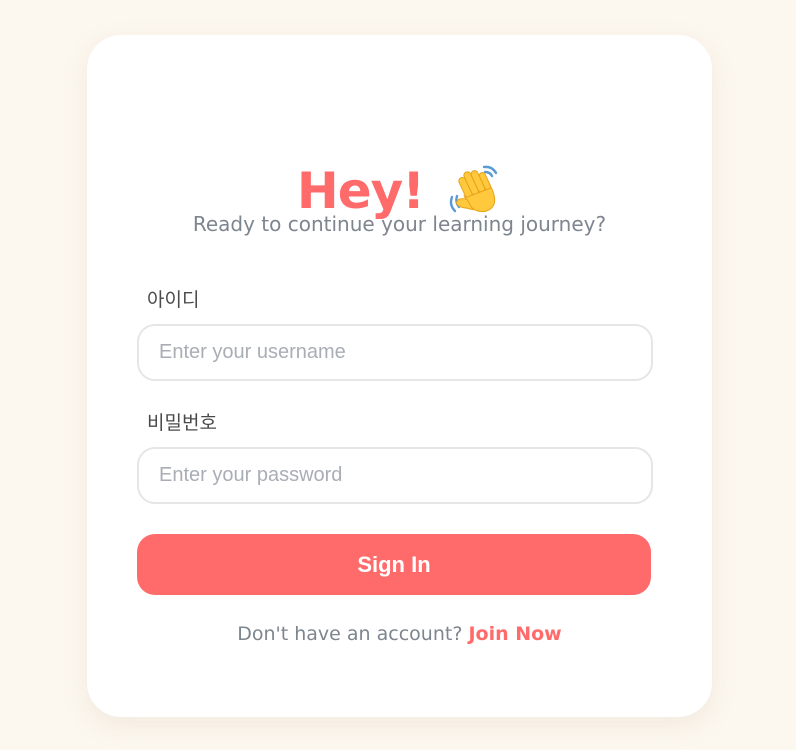  I want to click on signup-prompt: Don't have an account? Join Now, so click(399, 634).